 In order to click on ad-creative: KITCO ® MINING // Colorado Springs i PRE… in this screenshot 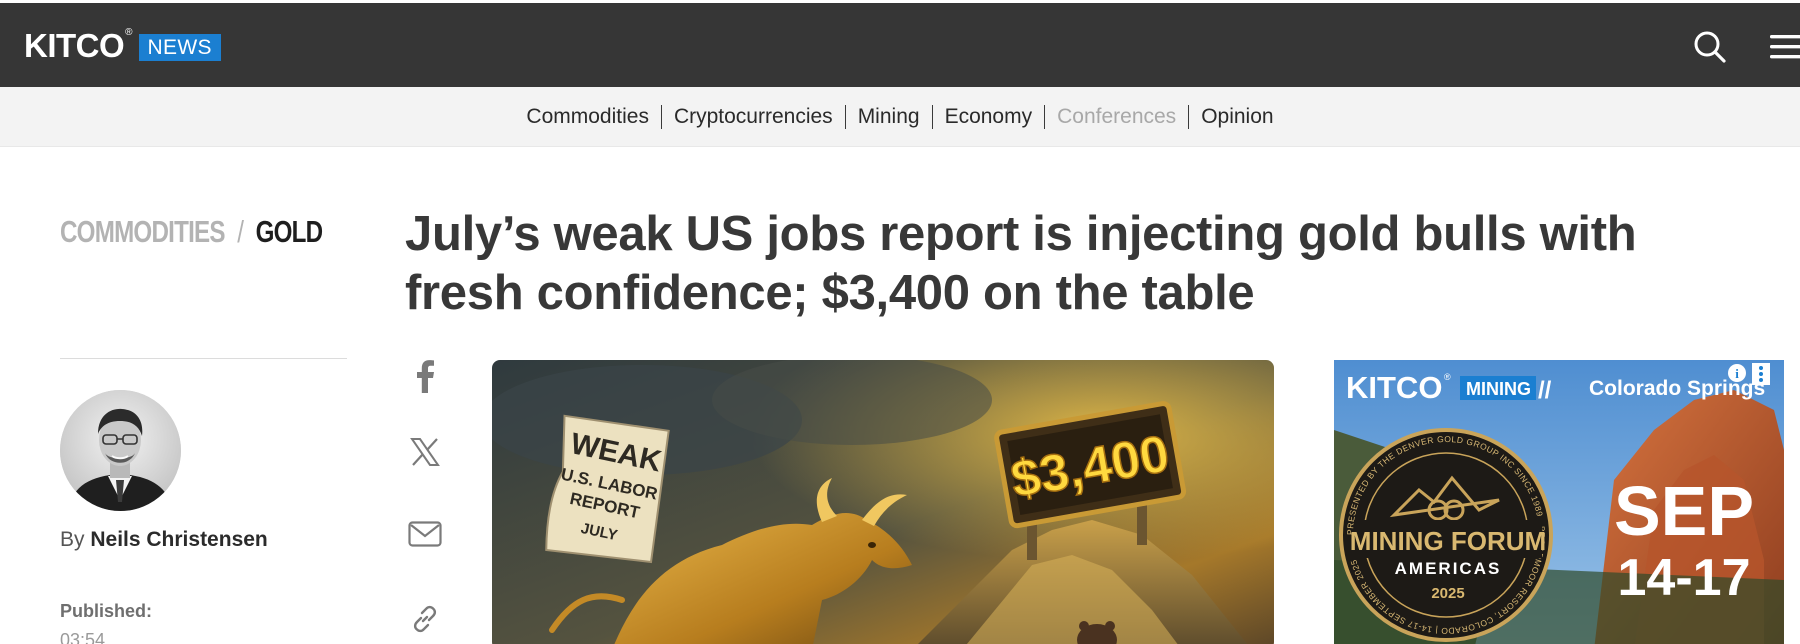, I will do `click(1559, 502)`.